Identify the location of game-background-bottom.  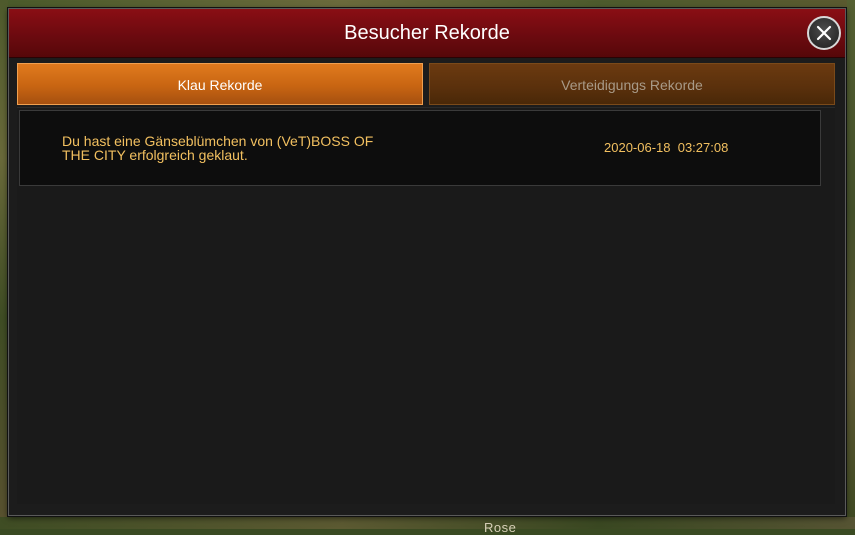
(427, 523).